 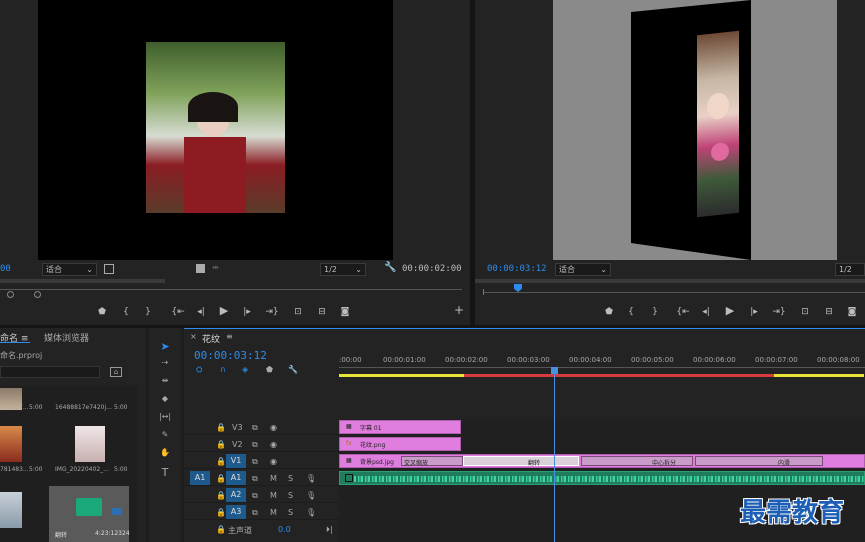 I want to click on program-playhead-icon, so click(x=518, y=288).